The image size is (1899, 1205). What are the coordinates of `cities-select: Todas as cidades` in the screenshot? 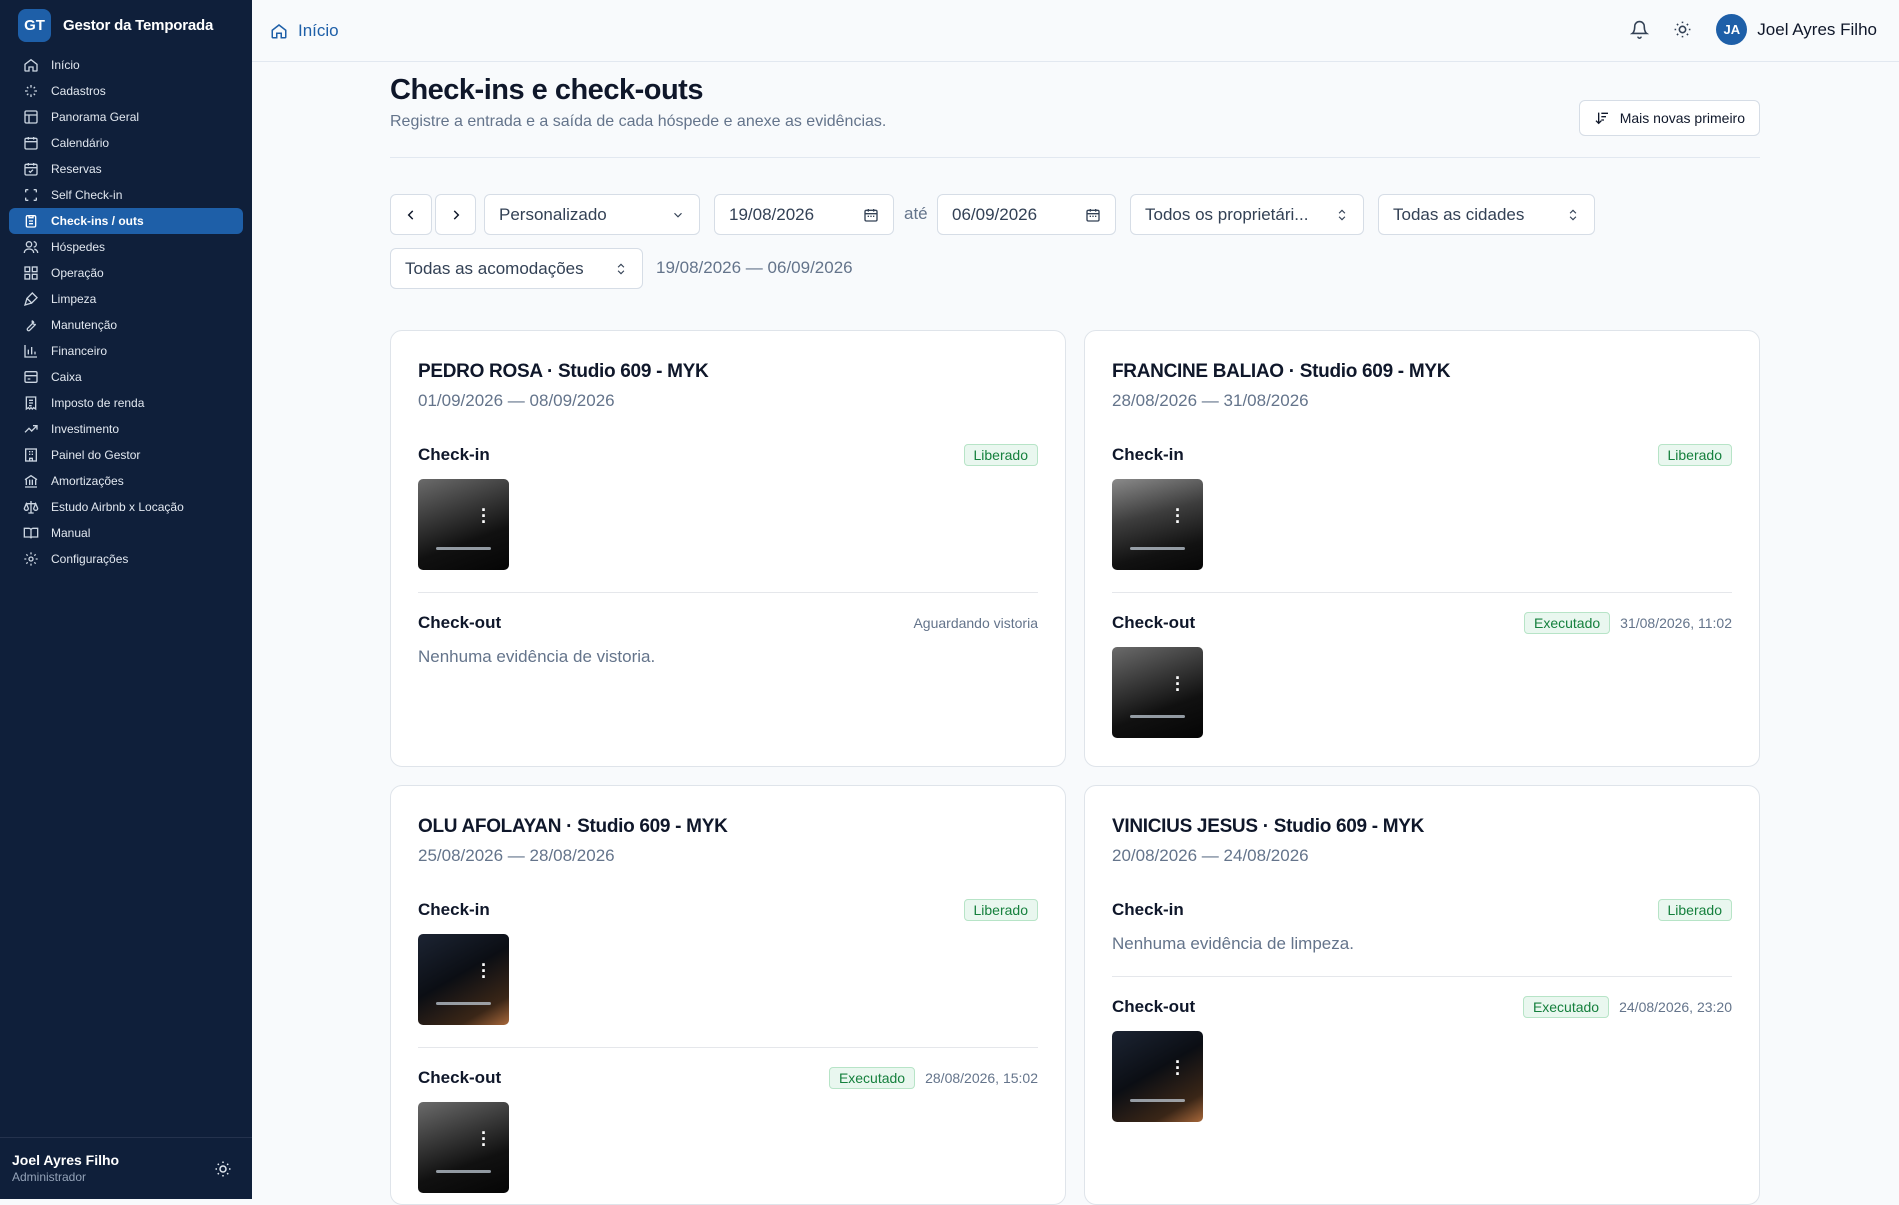 It's located at (1486, 214).